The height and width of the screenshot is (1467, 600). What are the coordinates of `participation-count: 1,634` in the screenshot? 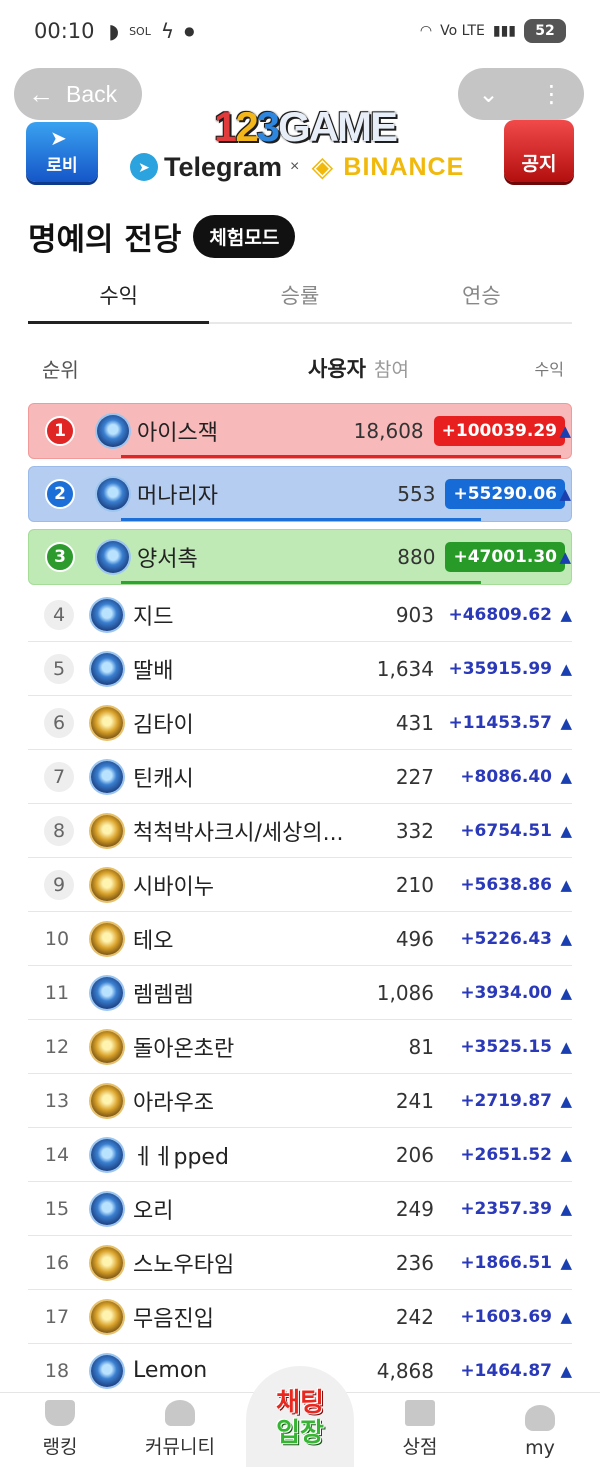 It's located at (405, 668).